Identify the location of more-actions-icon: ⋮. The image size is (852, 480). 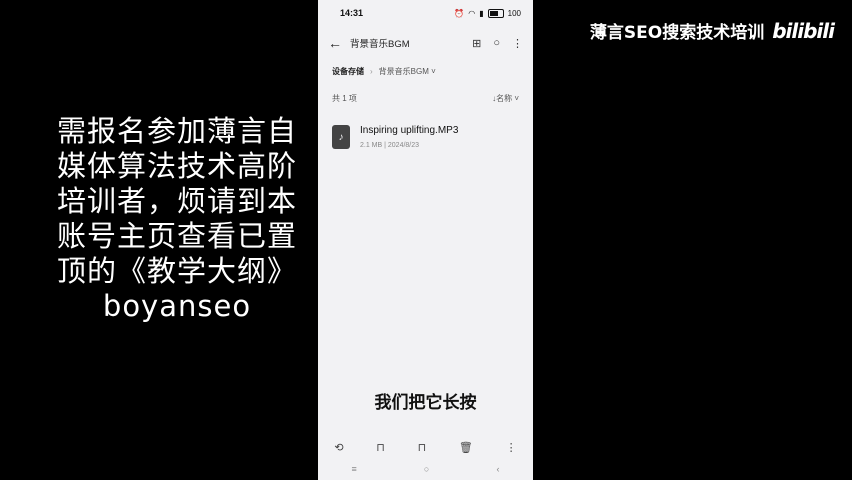
(511, 447).